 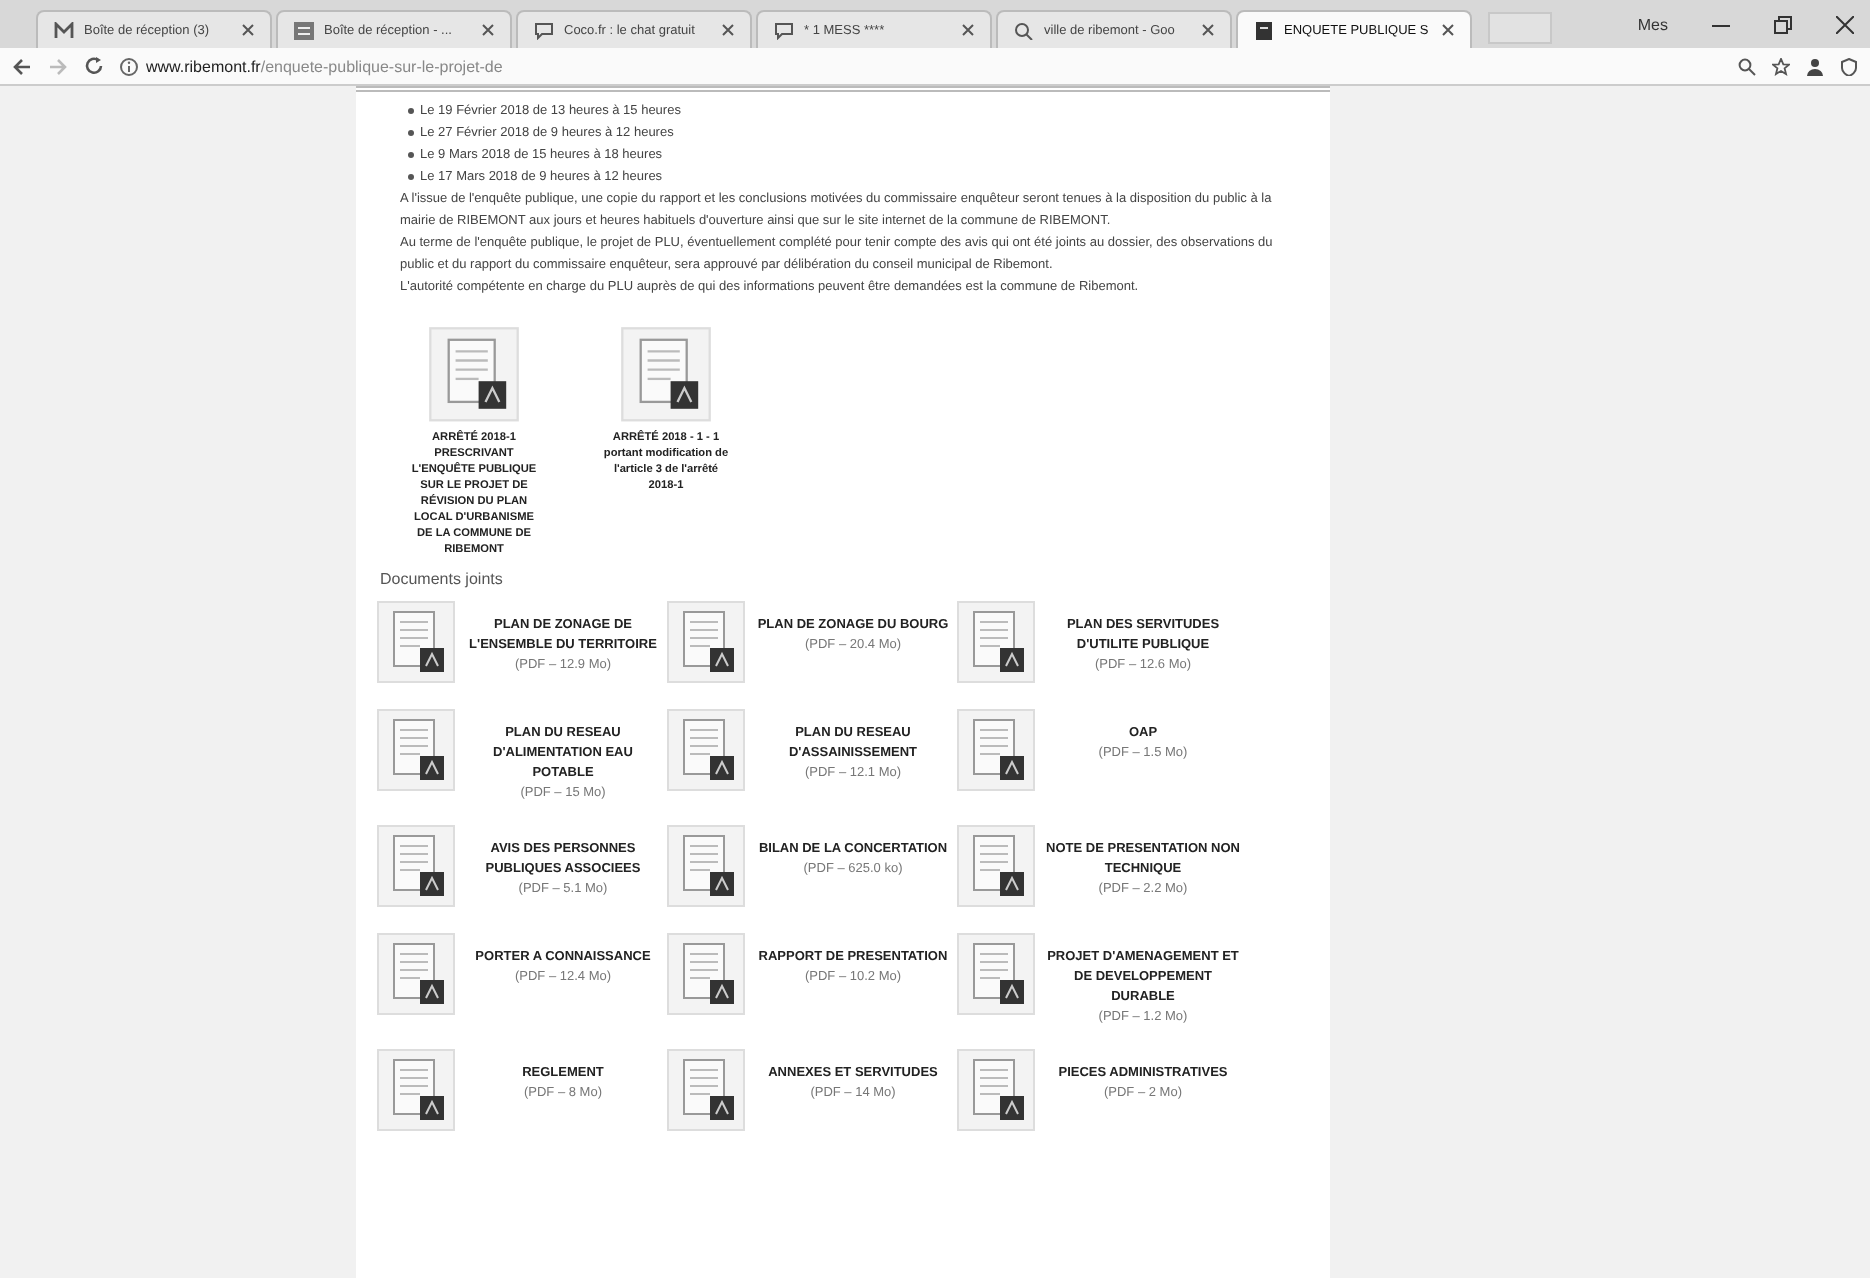 What do you see at coordinates (442, 579) in the screenshot?
I see `section-heading: Documents joints` at bounding box center [442, 579].